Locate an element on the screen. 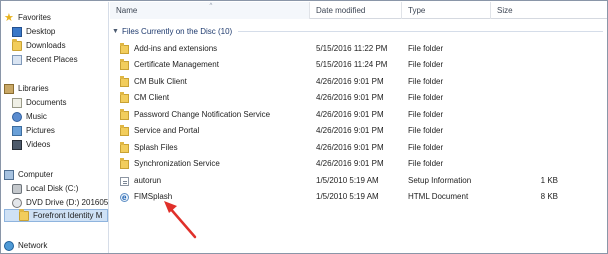  dvd-drive-icon is located at coordinates (17, 202).